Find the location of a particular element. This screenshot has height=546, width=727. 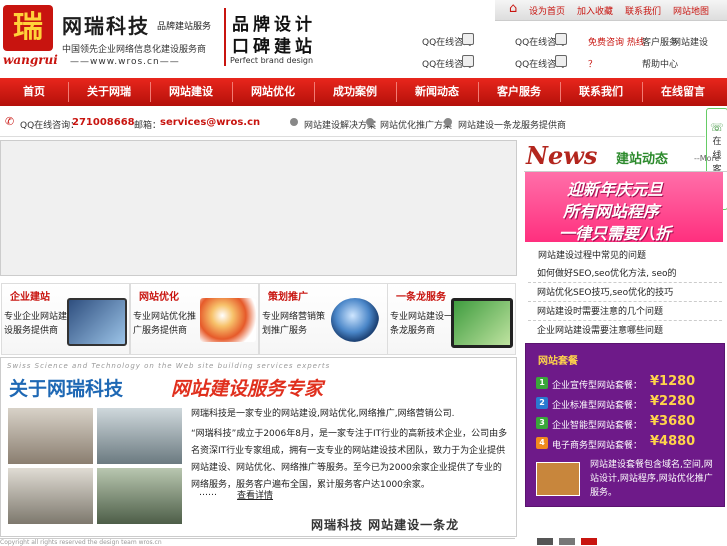

news-header: News 建站动态 --More is located at coordinates (625, 156).